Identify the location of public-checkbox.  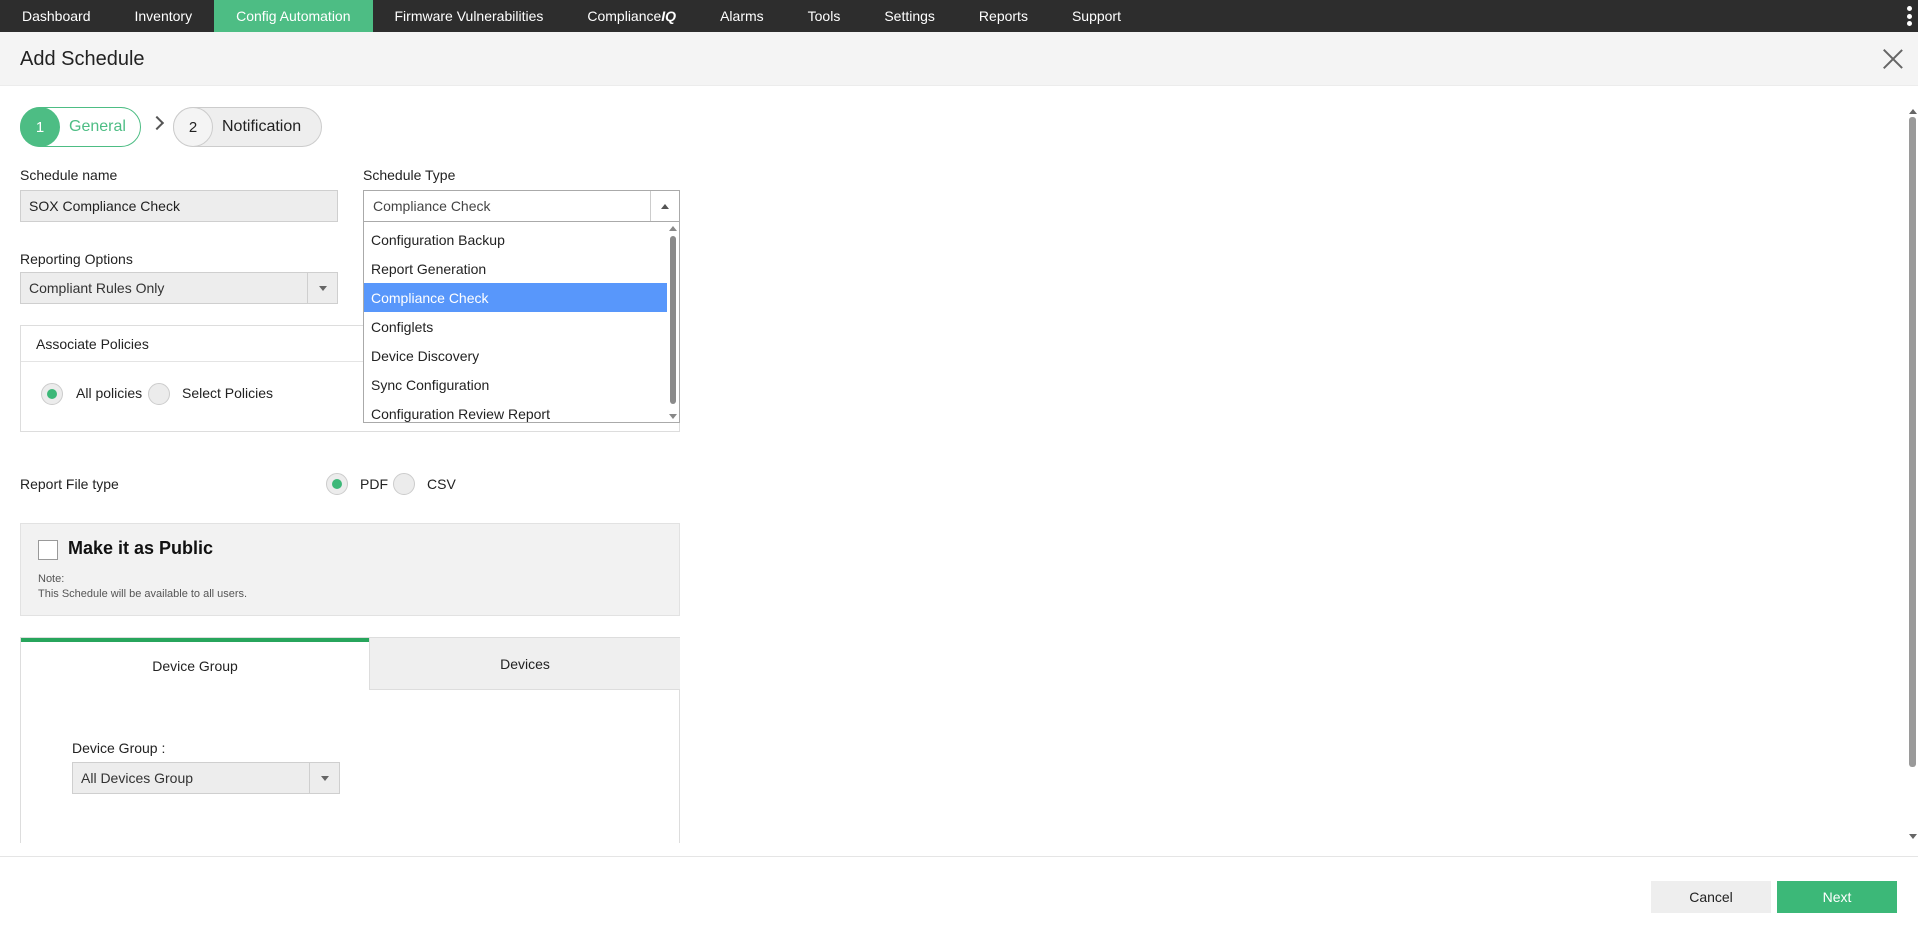
(48, 550).